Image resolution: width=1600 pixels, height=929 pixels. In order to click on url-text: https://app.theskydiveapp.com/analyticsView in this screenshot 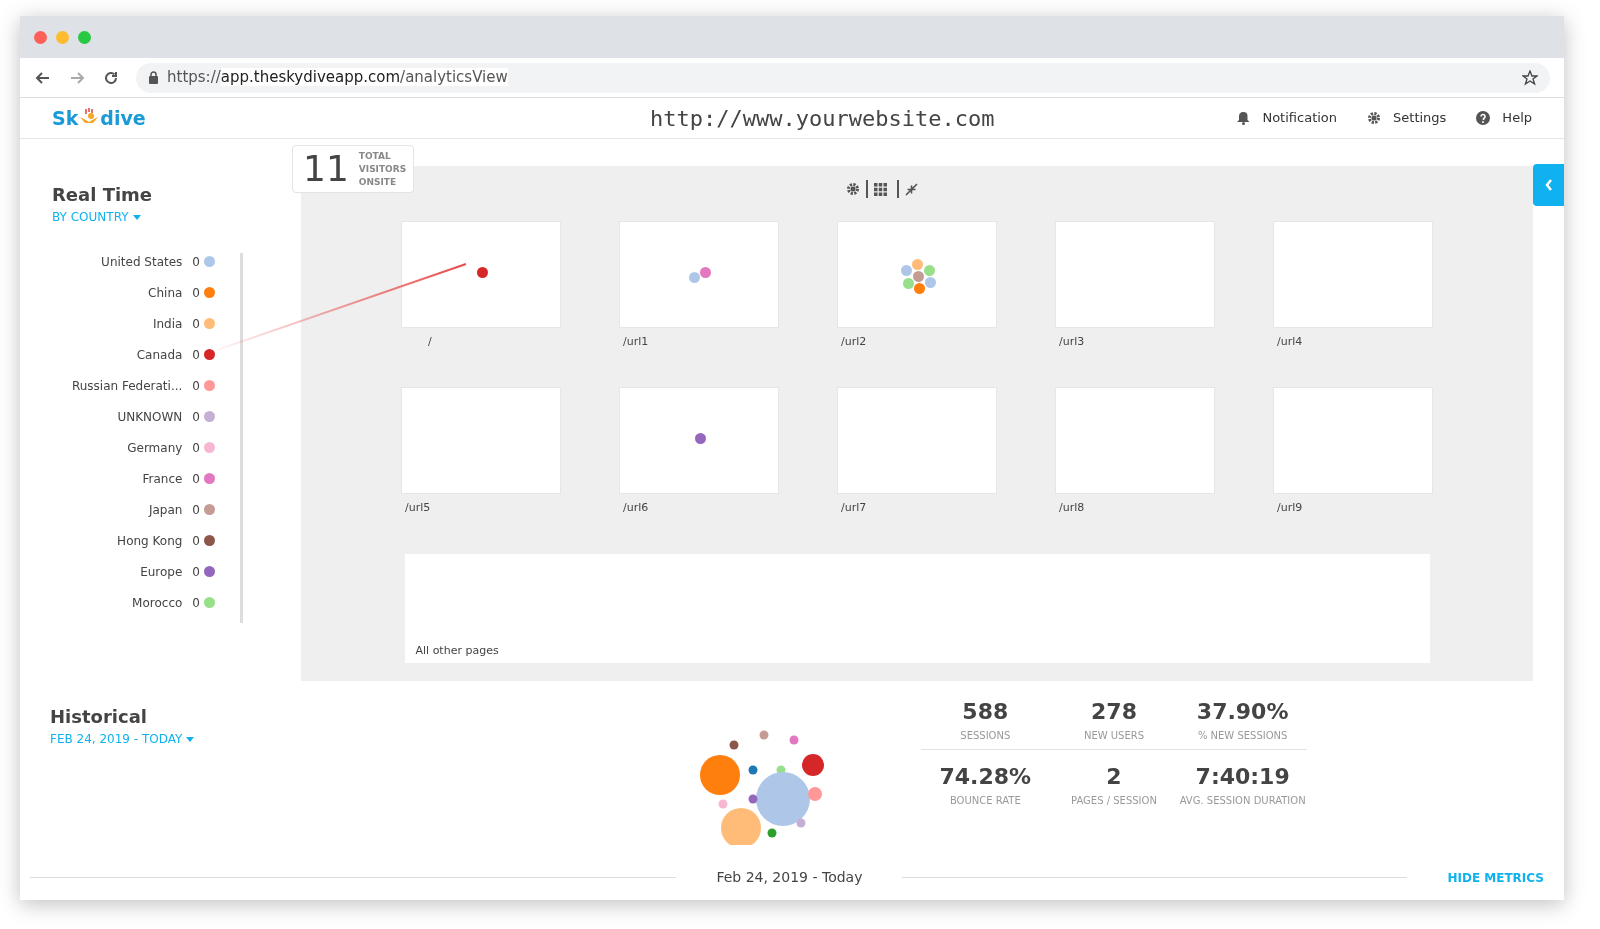, I will do `click(337, 78)`.